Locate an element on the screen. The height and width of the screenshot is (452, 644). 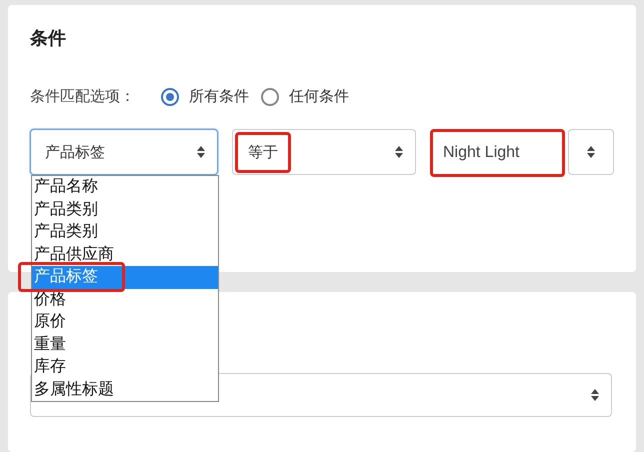
dropdown-option: 多属性标题 is located at coordinates (125, 389).